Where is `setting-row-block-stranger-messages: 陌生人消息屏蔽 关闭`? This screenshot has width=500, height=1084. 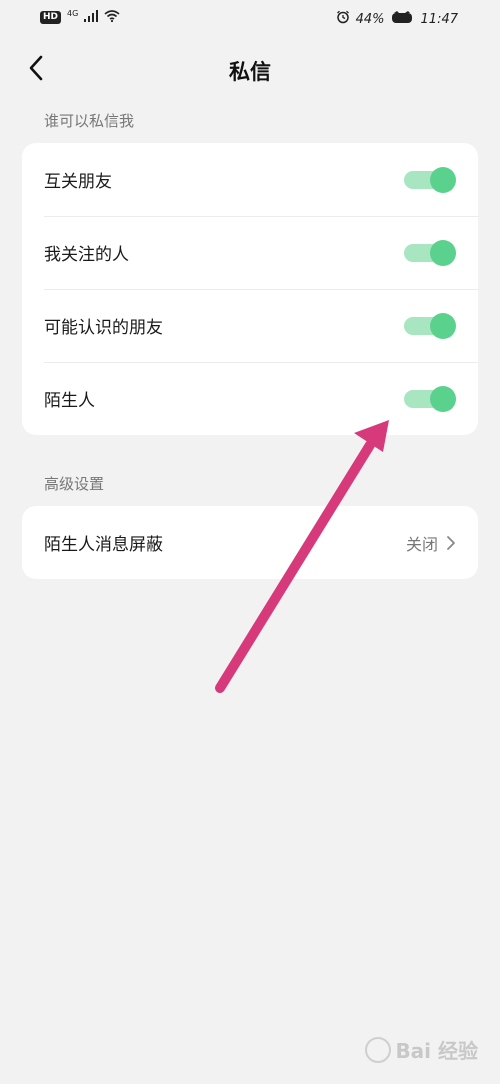 setting-row-block-stranger-messages: 陌生人消息屏蔽 关闭 is located at coordinates (250, 542).